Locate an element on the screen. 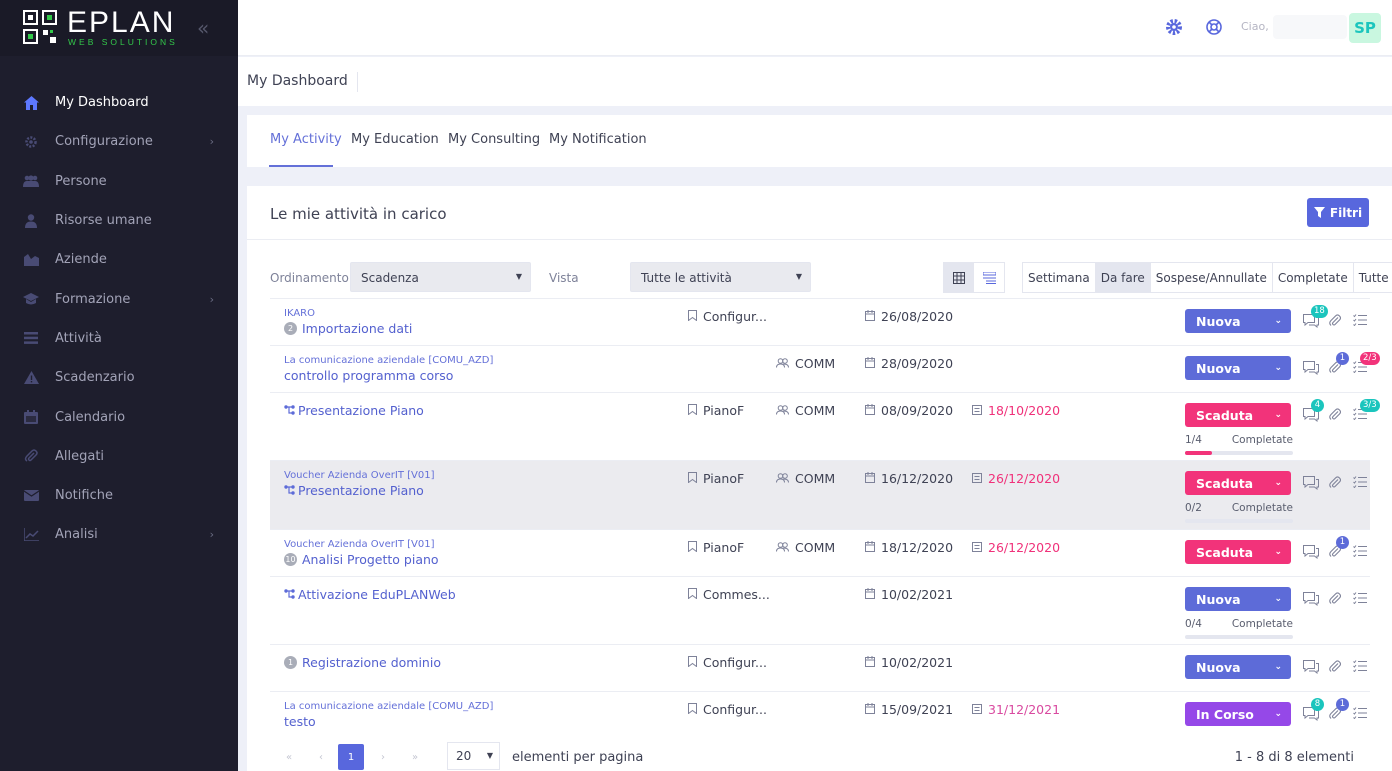 This screenshot has height=771, width=1392. sidebar-item-configurazione: Configurazione › is located at coordinates (119, 141).